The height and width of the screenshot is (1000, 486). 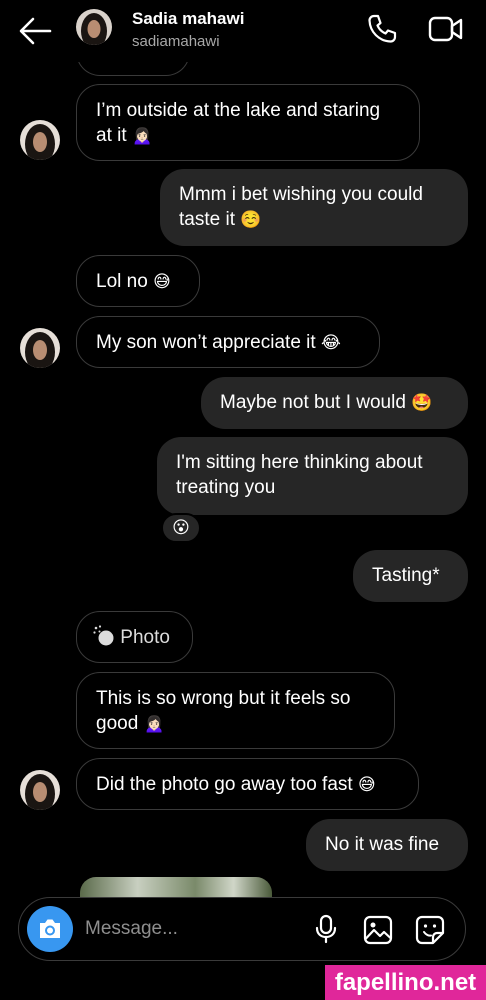 What do you see at coordinates (243, 31) in the screenshot?
I see `chat-header: Sadia mahawi sadiamahawi` at bounding box center [243, 31].